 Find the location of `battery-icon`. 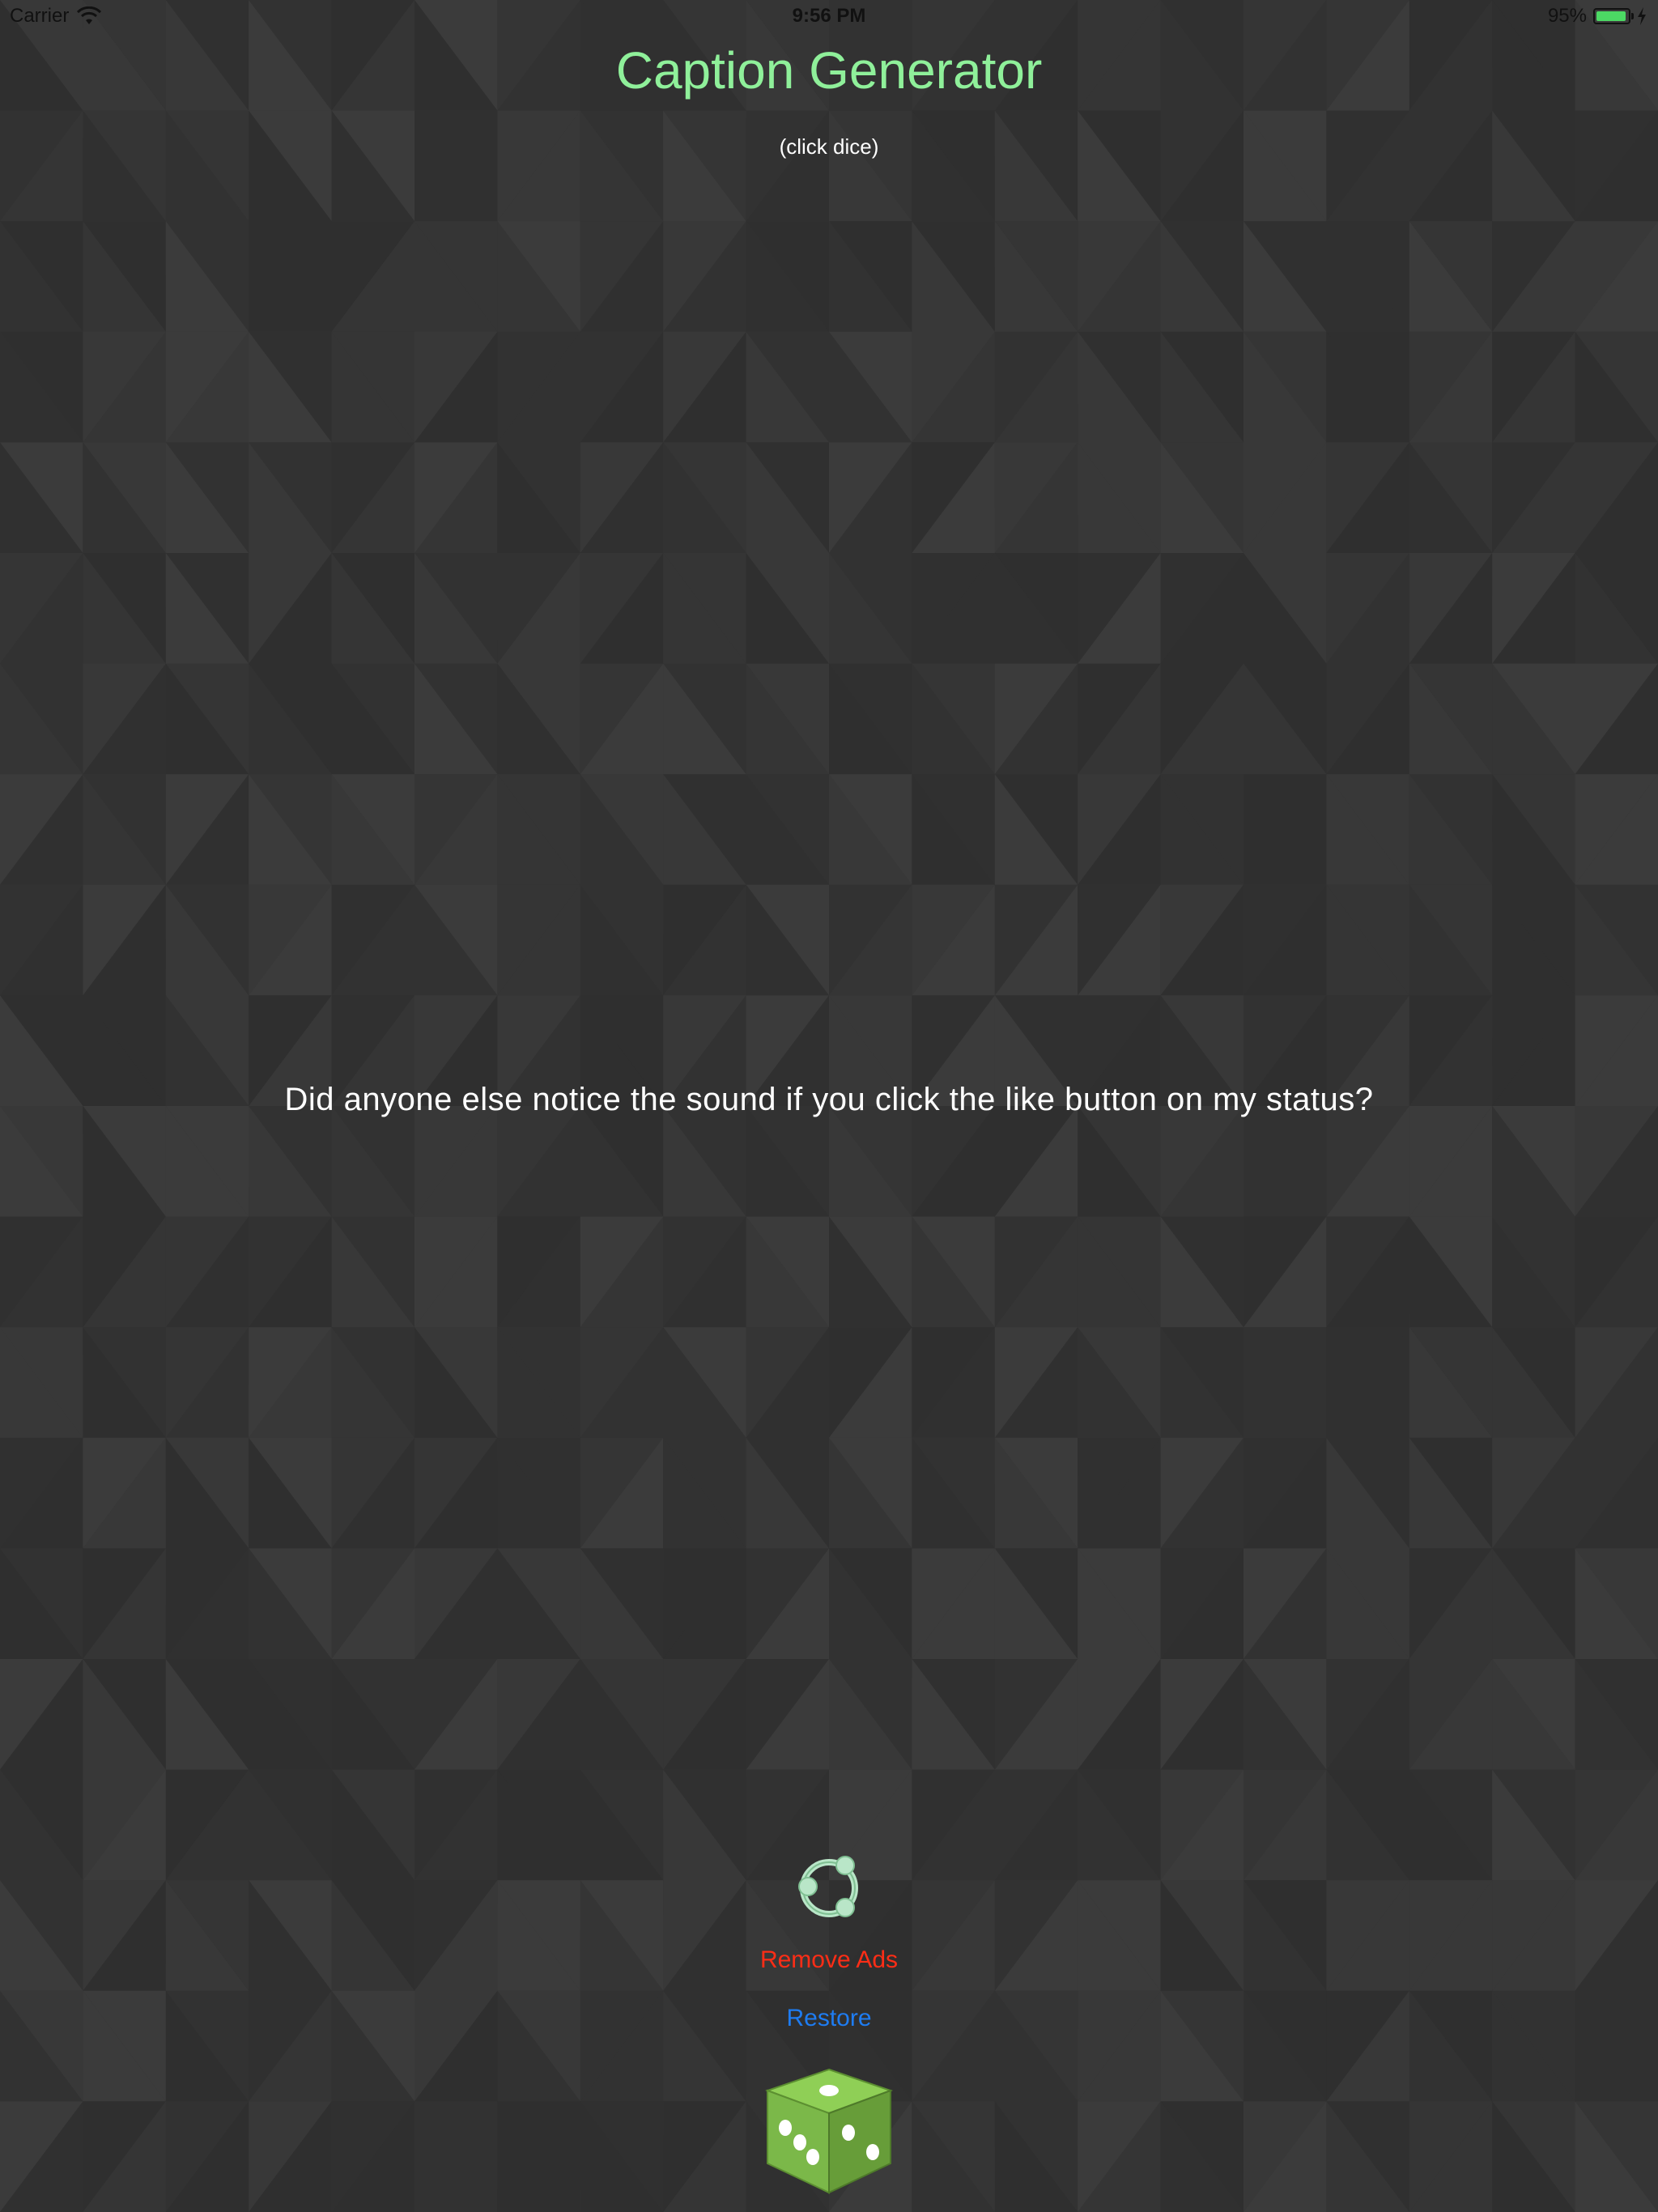

battery-icon is located at coordinates (1611, 16).